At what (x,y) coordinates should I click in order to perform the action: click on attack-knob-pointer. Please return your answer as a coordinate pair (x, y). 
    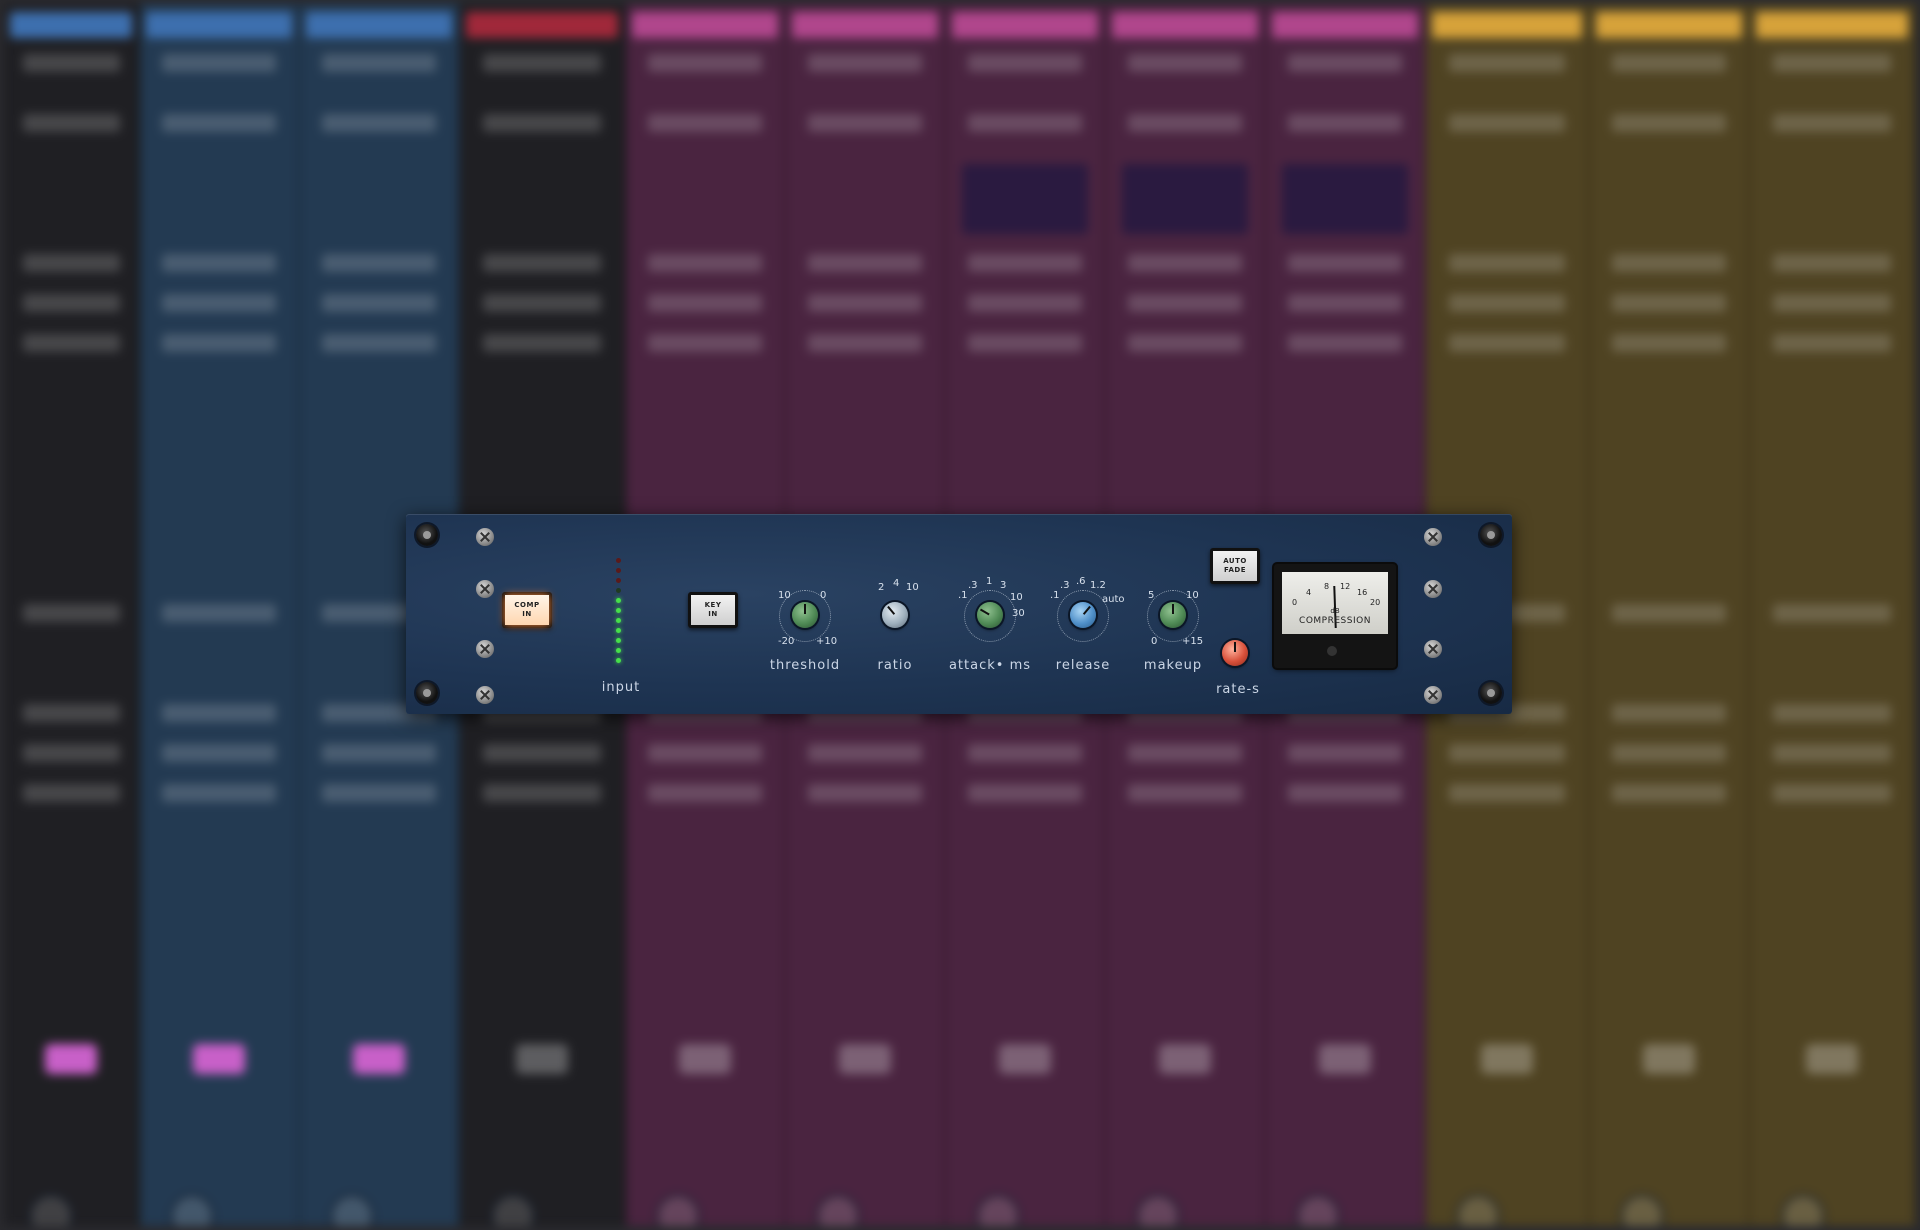
    Looking at the image, I should click on (984, 612).